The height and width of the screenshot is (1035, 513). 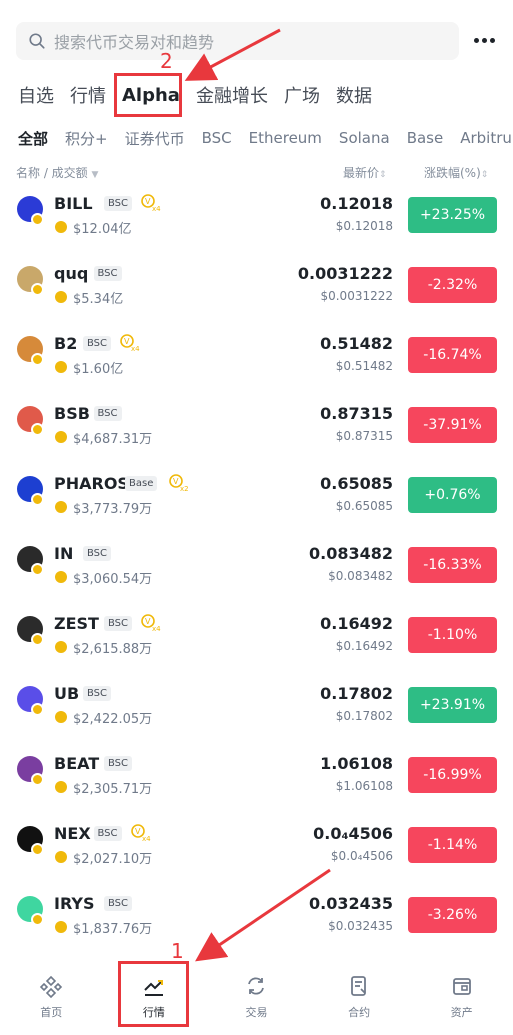 I want to click on change-badge: -1.14%, so click(x=452, y=845).